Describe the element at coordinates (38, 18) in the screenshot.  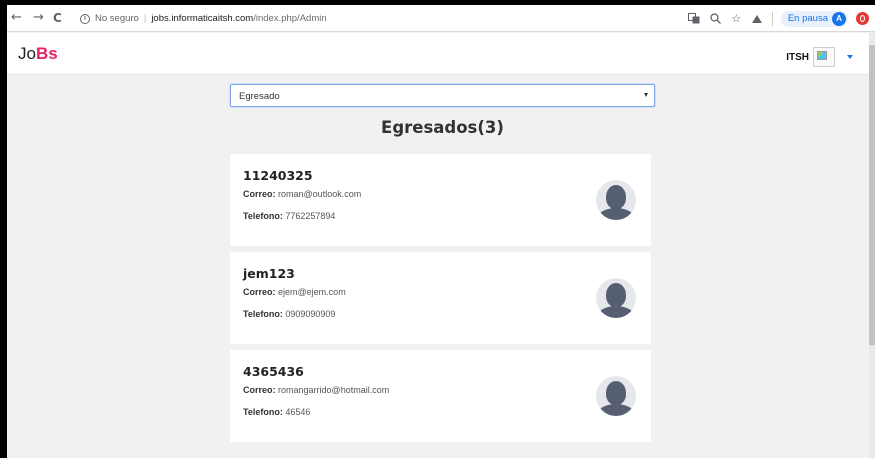
I see `forward-arrow-icon: →` at that location.